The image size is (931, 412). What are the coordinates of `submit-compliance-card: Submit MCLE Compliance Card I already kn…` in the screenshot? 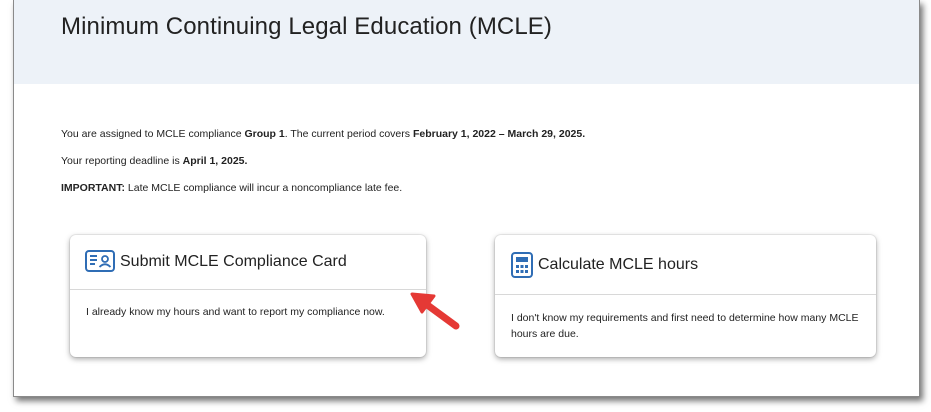 It's located at (248, 296).